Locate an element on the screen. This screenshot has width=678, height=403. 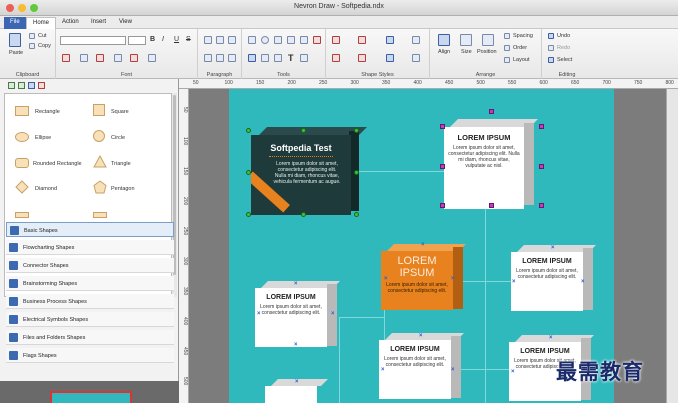
order-icon is located at coordinates (507, 48).